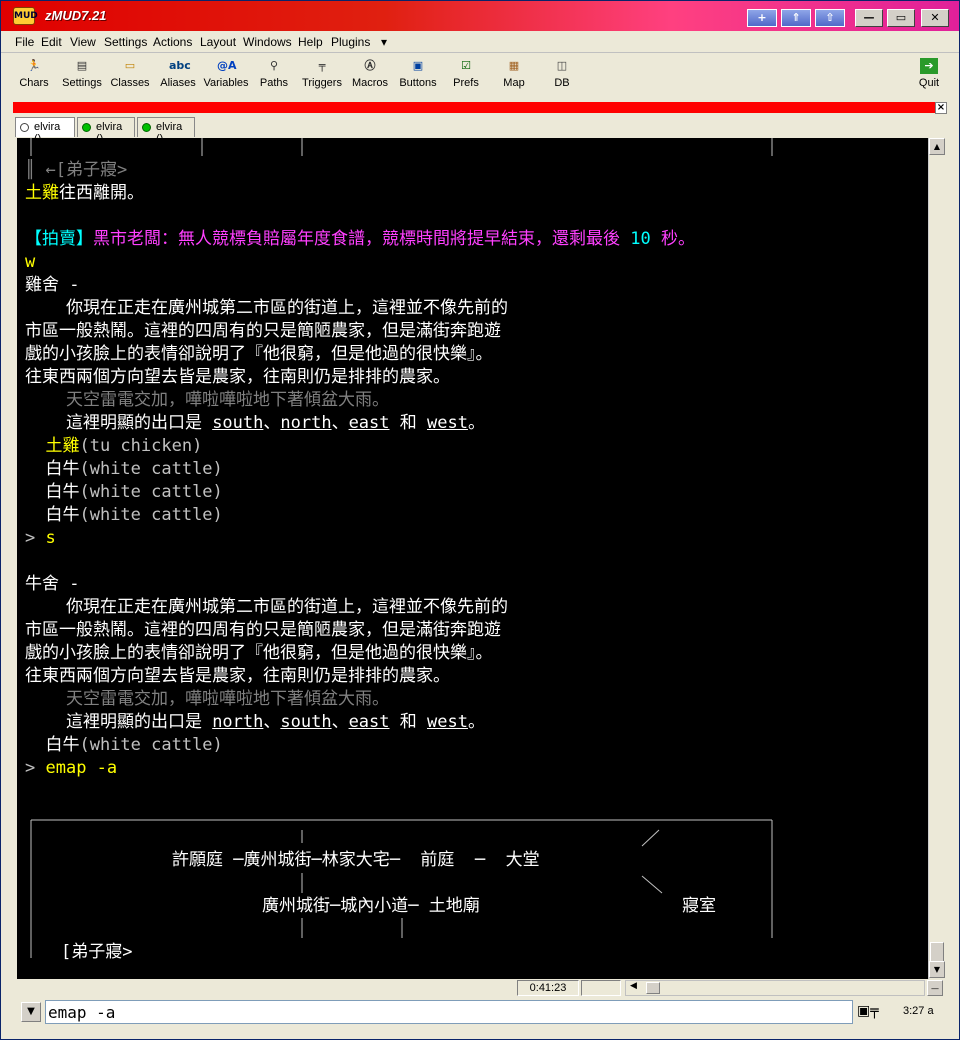 This screenshot has width=960, height=1040. Describe the element at coordinates (172, 42) in the screenshot. I see `menu-actions: Actions` at that location.